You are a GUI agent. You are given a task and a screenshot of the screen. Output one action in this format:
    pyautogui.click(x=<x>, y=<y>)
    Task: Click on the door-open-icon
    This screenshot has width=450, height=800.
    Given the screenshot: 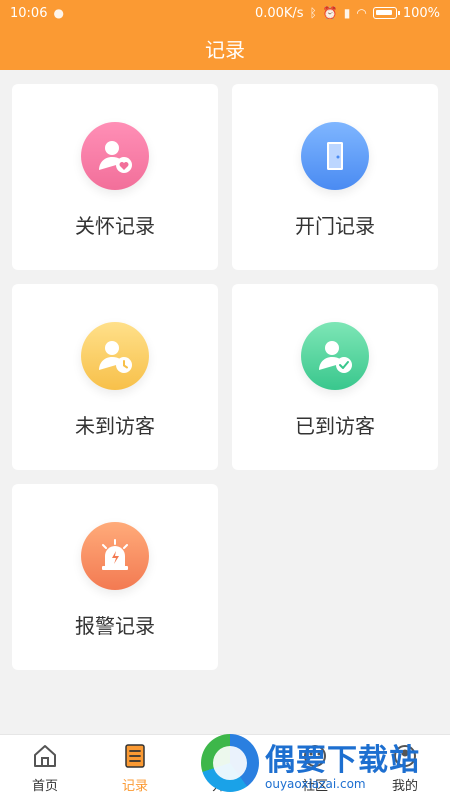 What is the action you would take?
    pyautogui.click(x=225, y=756)
    